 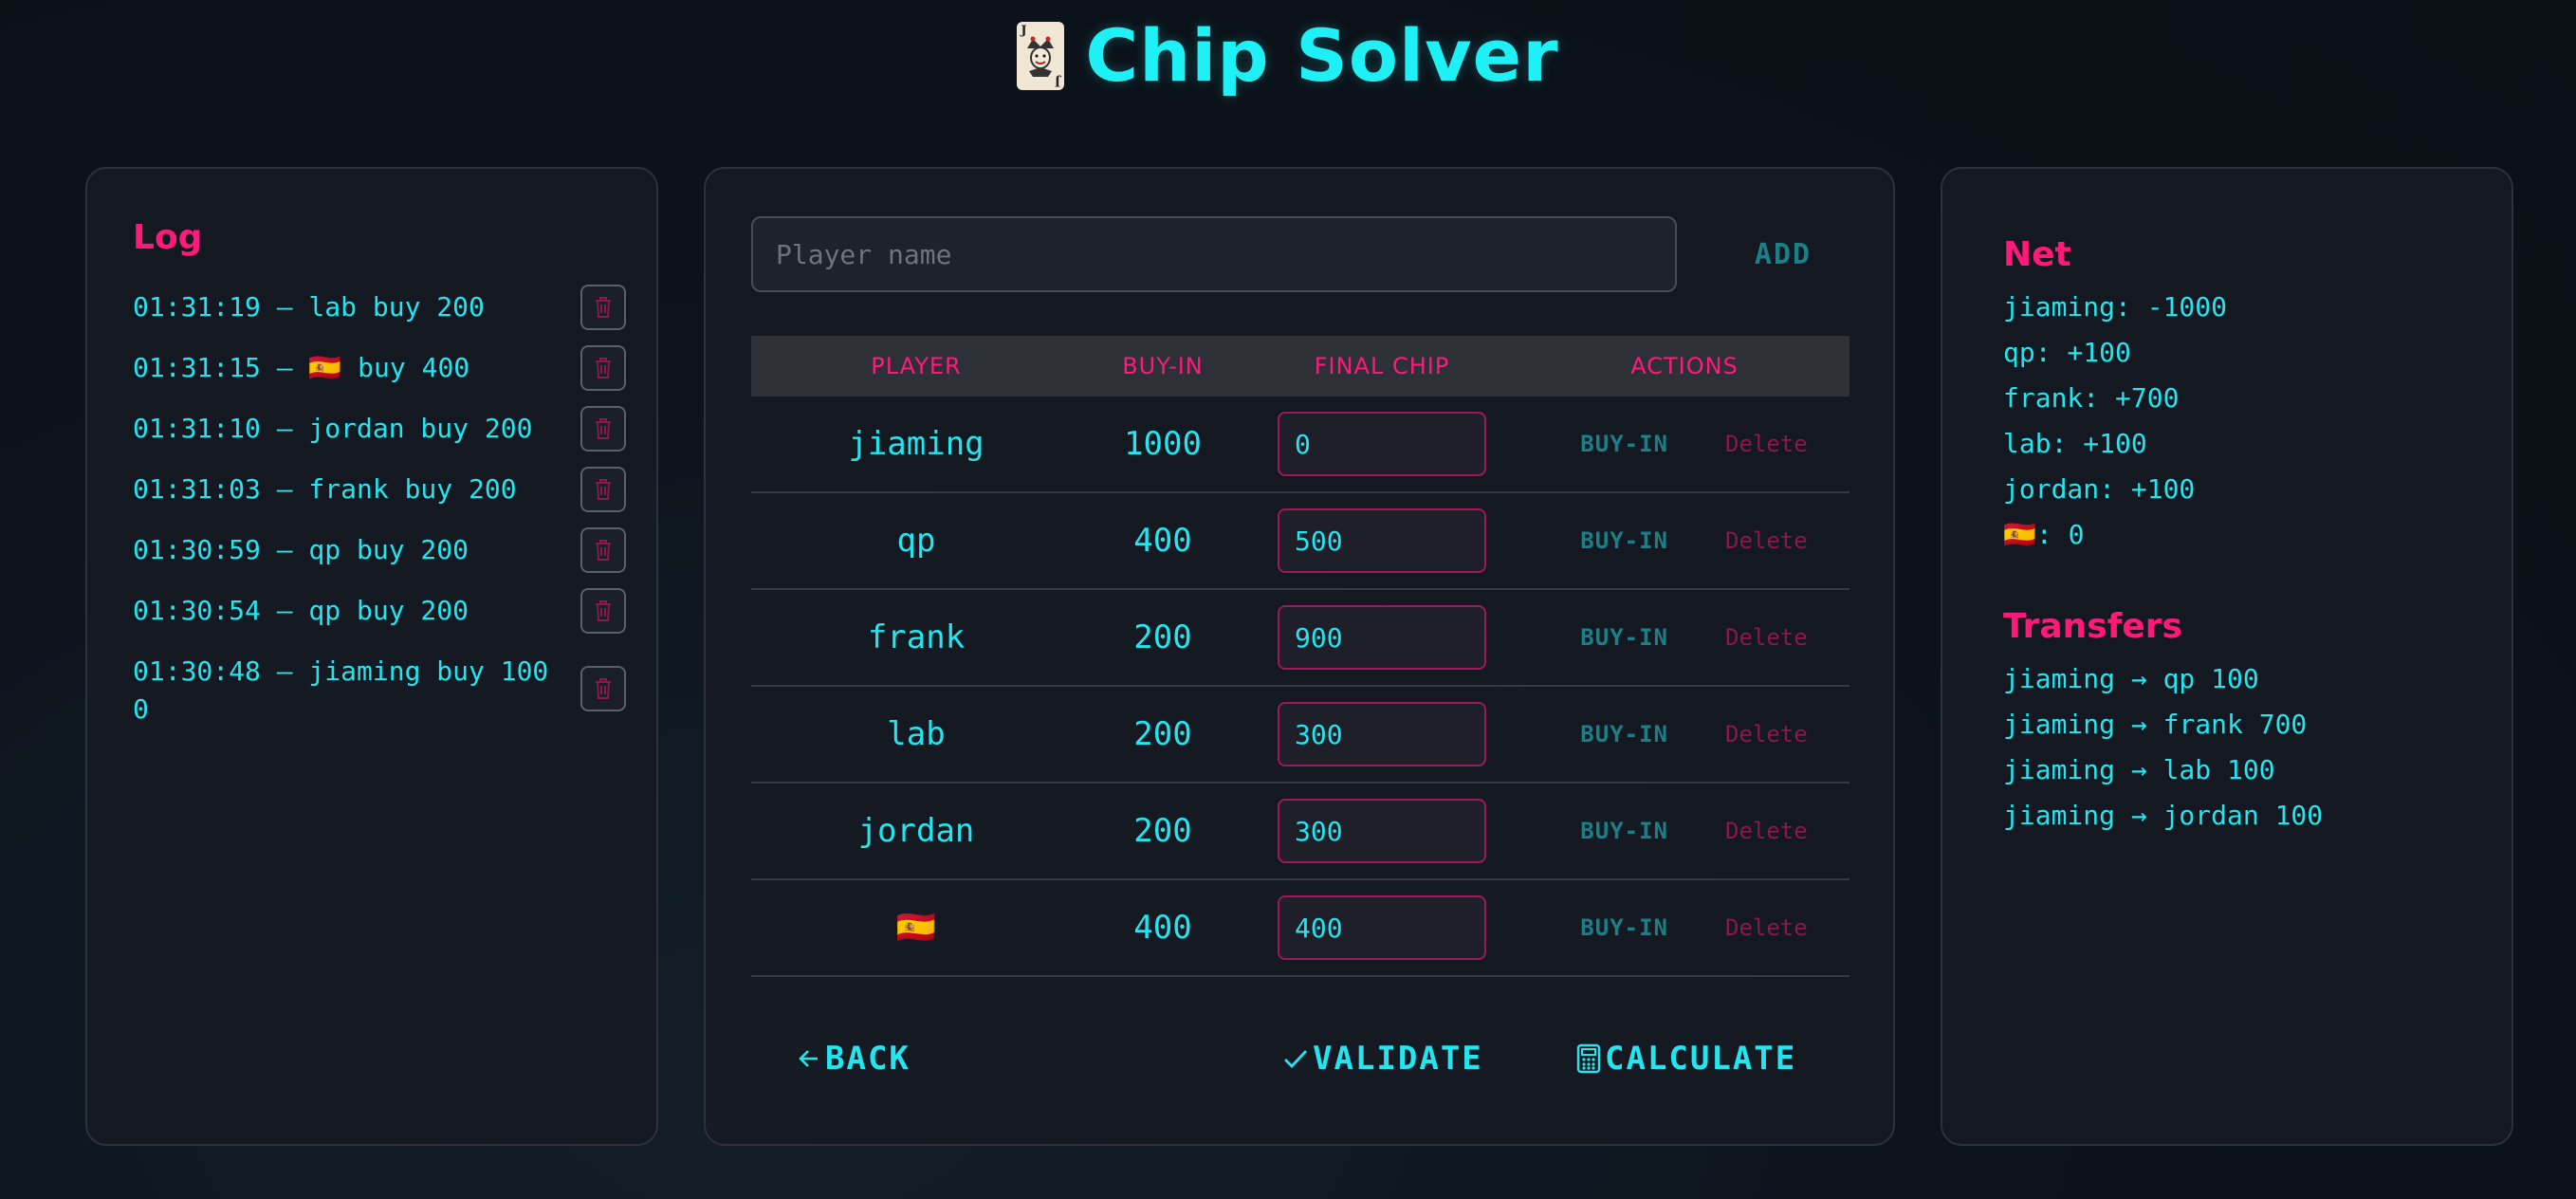 What do you see at coordinates (916, 444) in the screenshot?
I see `player-name: jiaming` at bounding box center [916, 444].